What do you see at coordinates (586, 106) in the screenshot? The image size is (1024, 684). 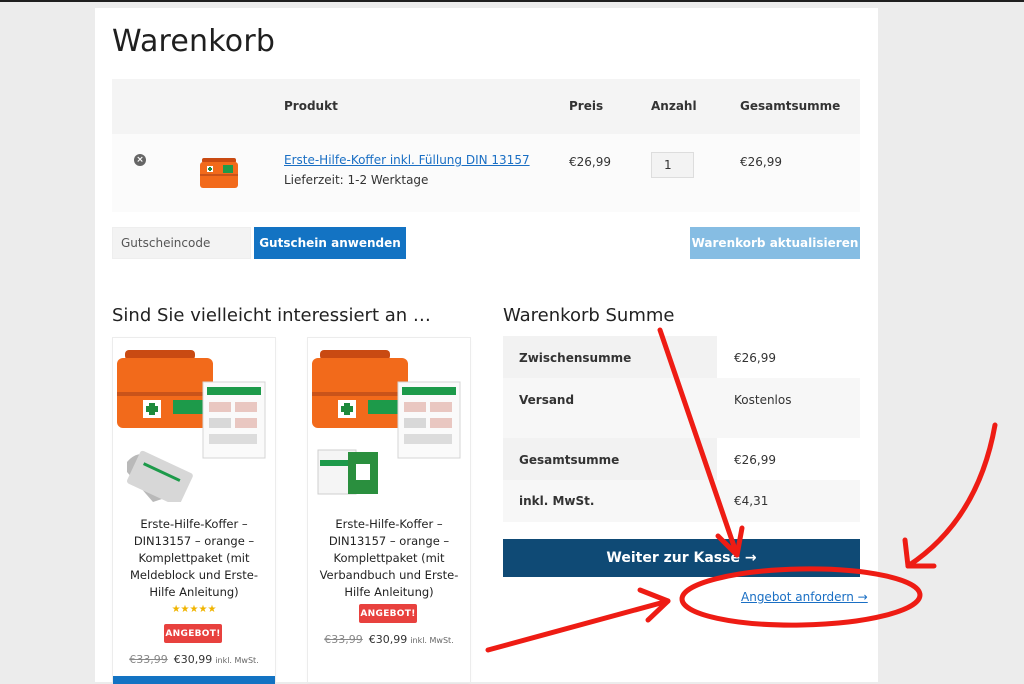 I see `column-header-price: Preis` at bounding box center [586, 106].